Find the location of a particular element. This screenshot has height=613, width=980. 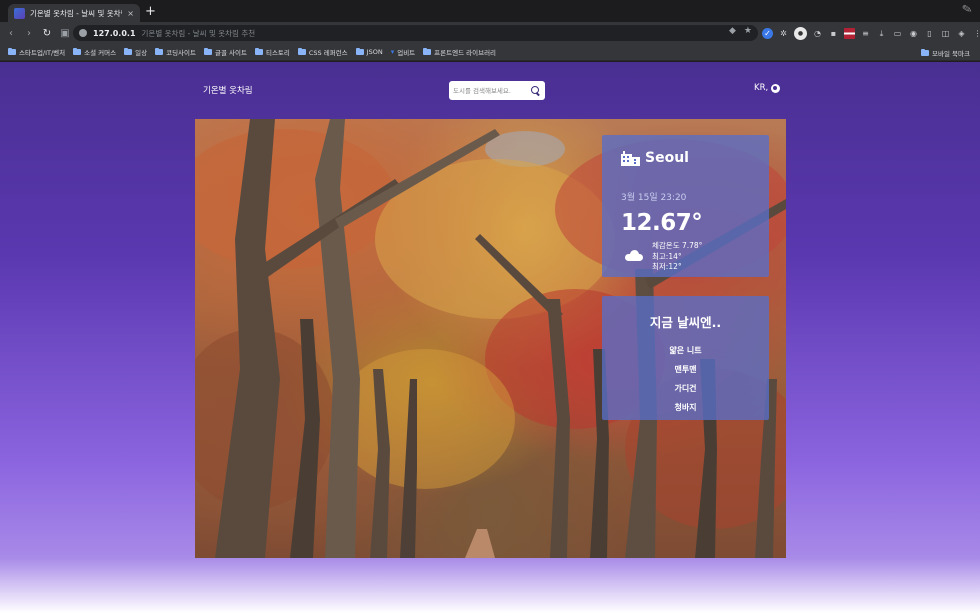

bookmark-folder: 스타트업/IT/벤처 is located at coordinates (36, 52).